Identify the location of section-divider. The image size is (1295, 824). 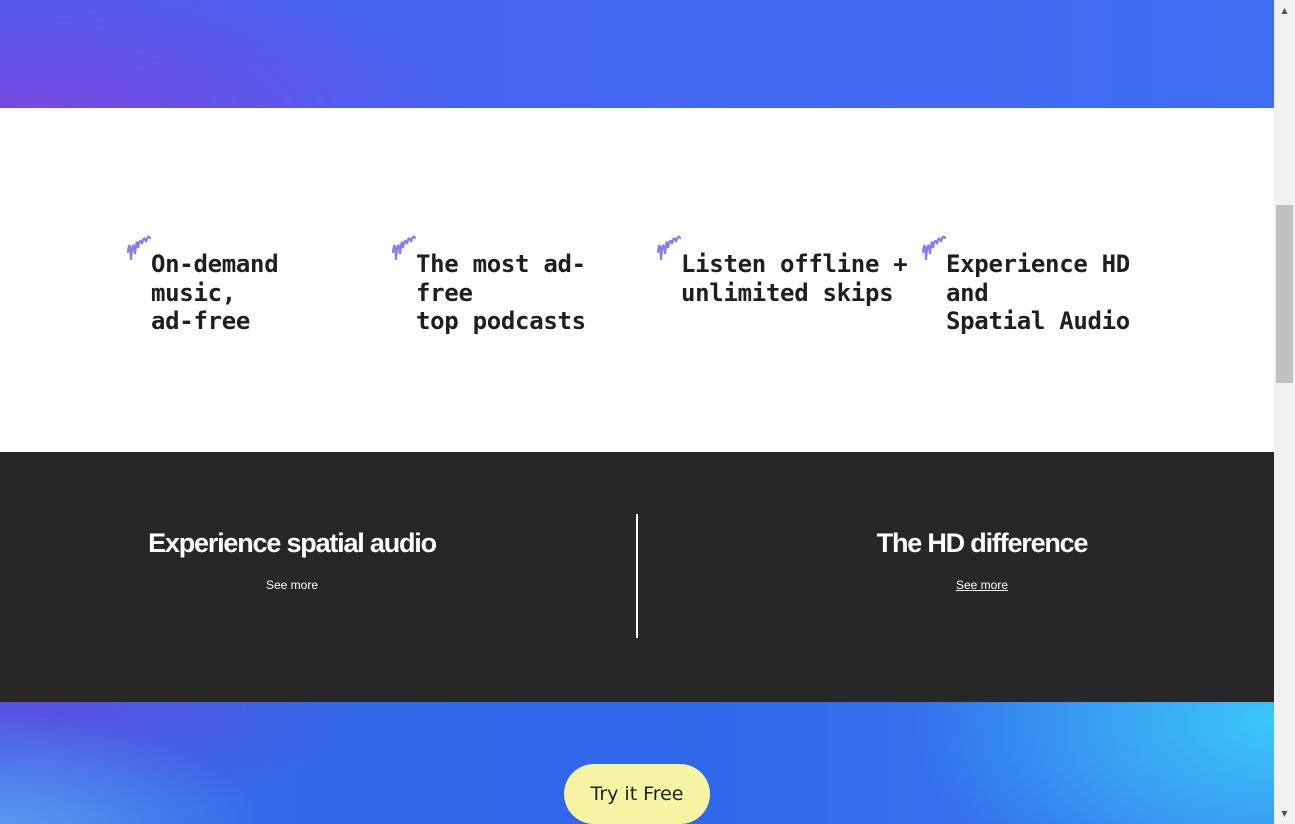
(637, 576).